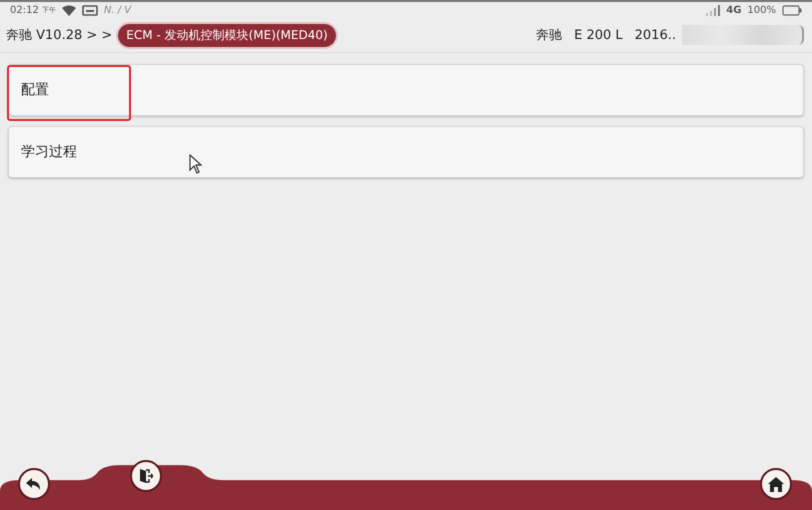 Image resolution: width=812 pixels, height=510 pixels. Describe the element at coordinates (406, 152) in the screenshot. I see `menu-item: 学习过程` at that location.